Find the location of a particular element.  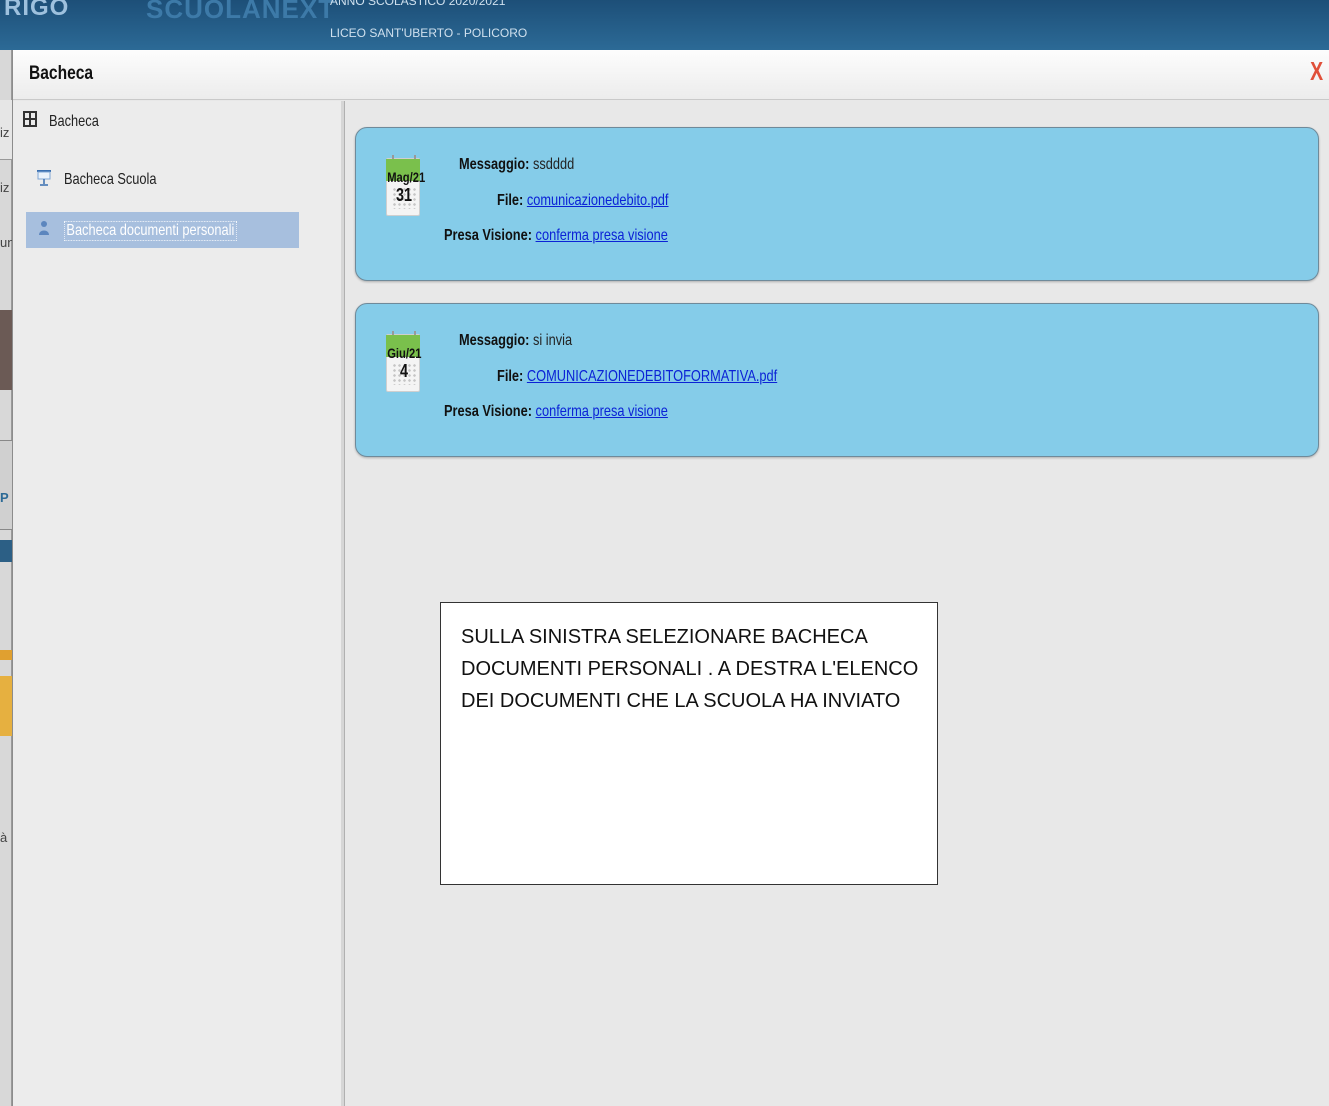

calendar-month: Giu/21 is located at coordinates (404, 353).